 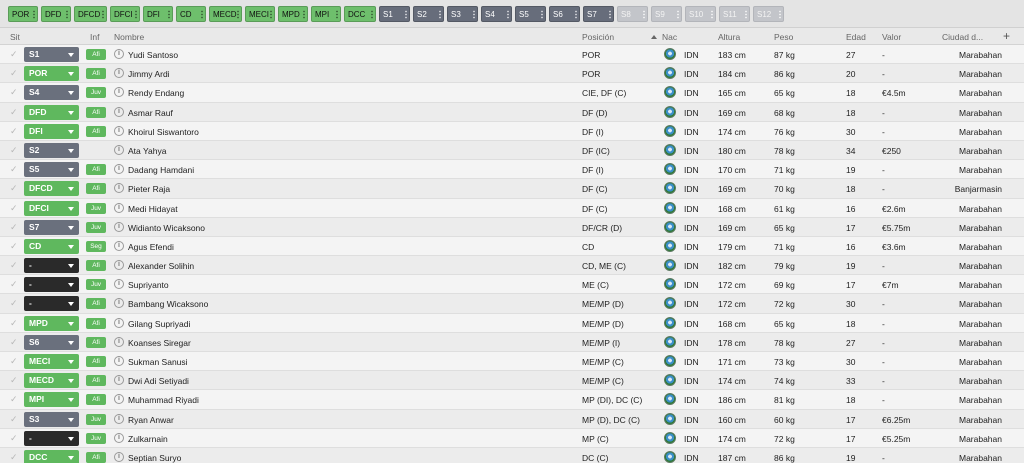 What do you see at coordinates (51, 93) in the screenshot?
I see `selection-dropdown: S4` at bounding box center [51, 93].